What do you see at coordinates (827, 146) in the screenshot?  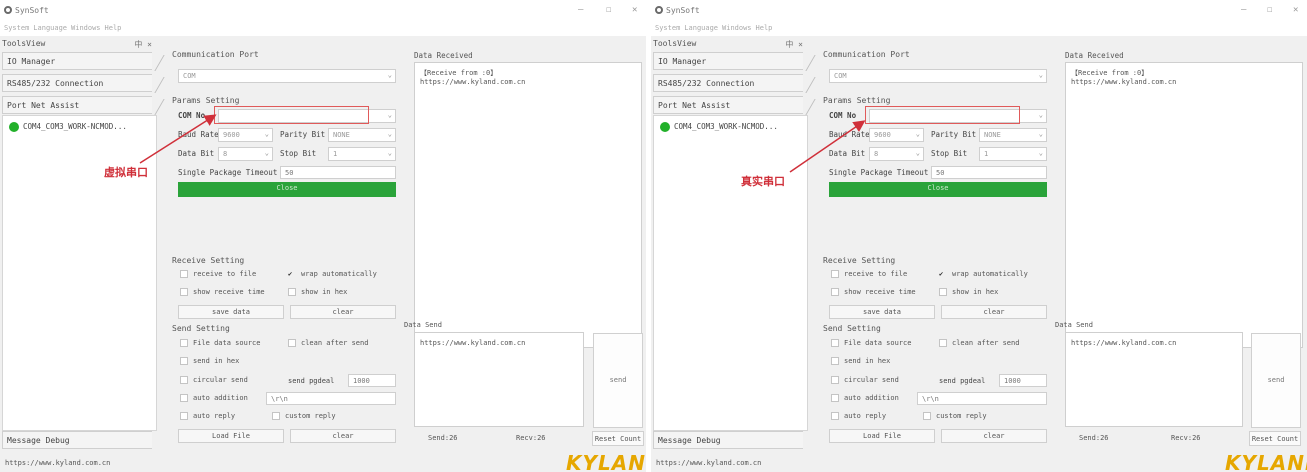 I see `arrow-real` at bounding box center [827, 146].